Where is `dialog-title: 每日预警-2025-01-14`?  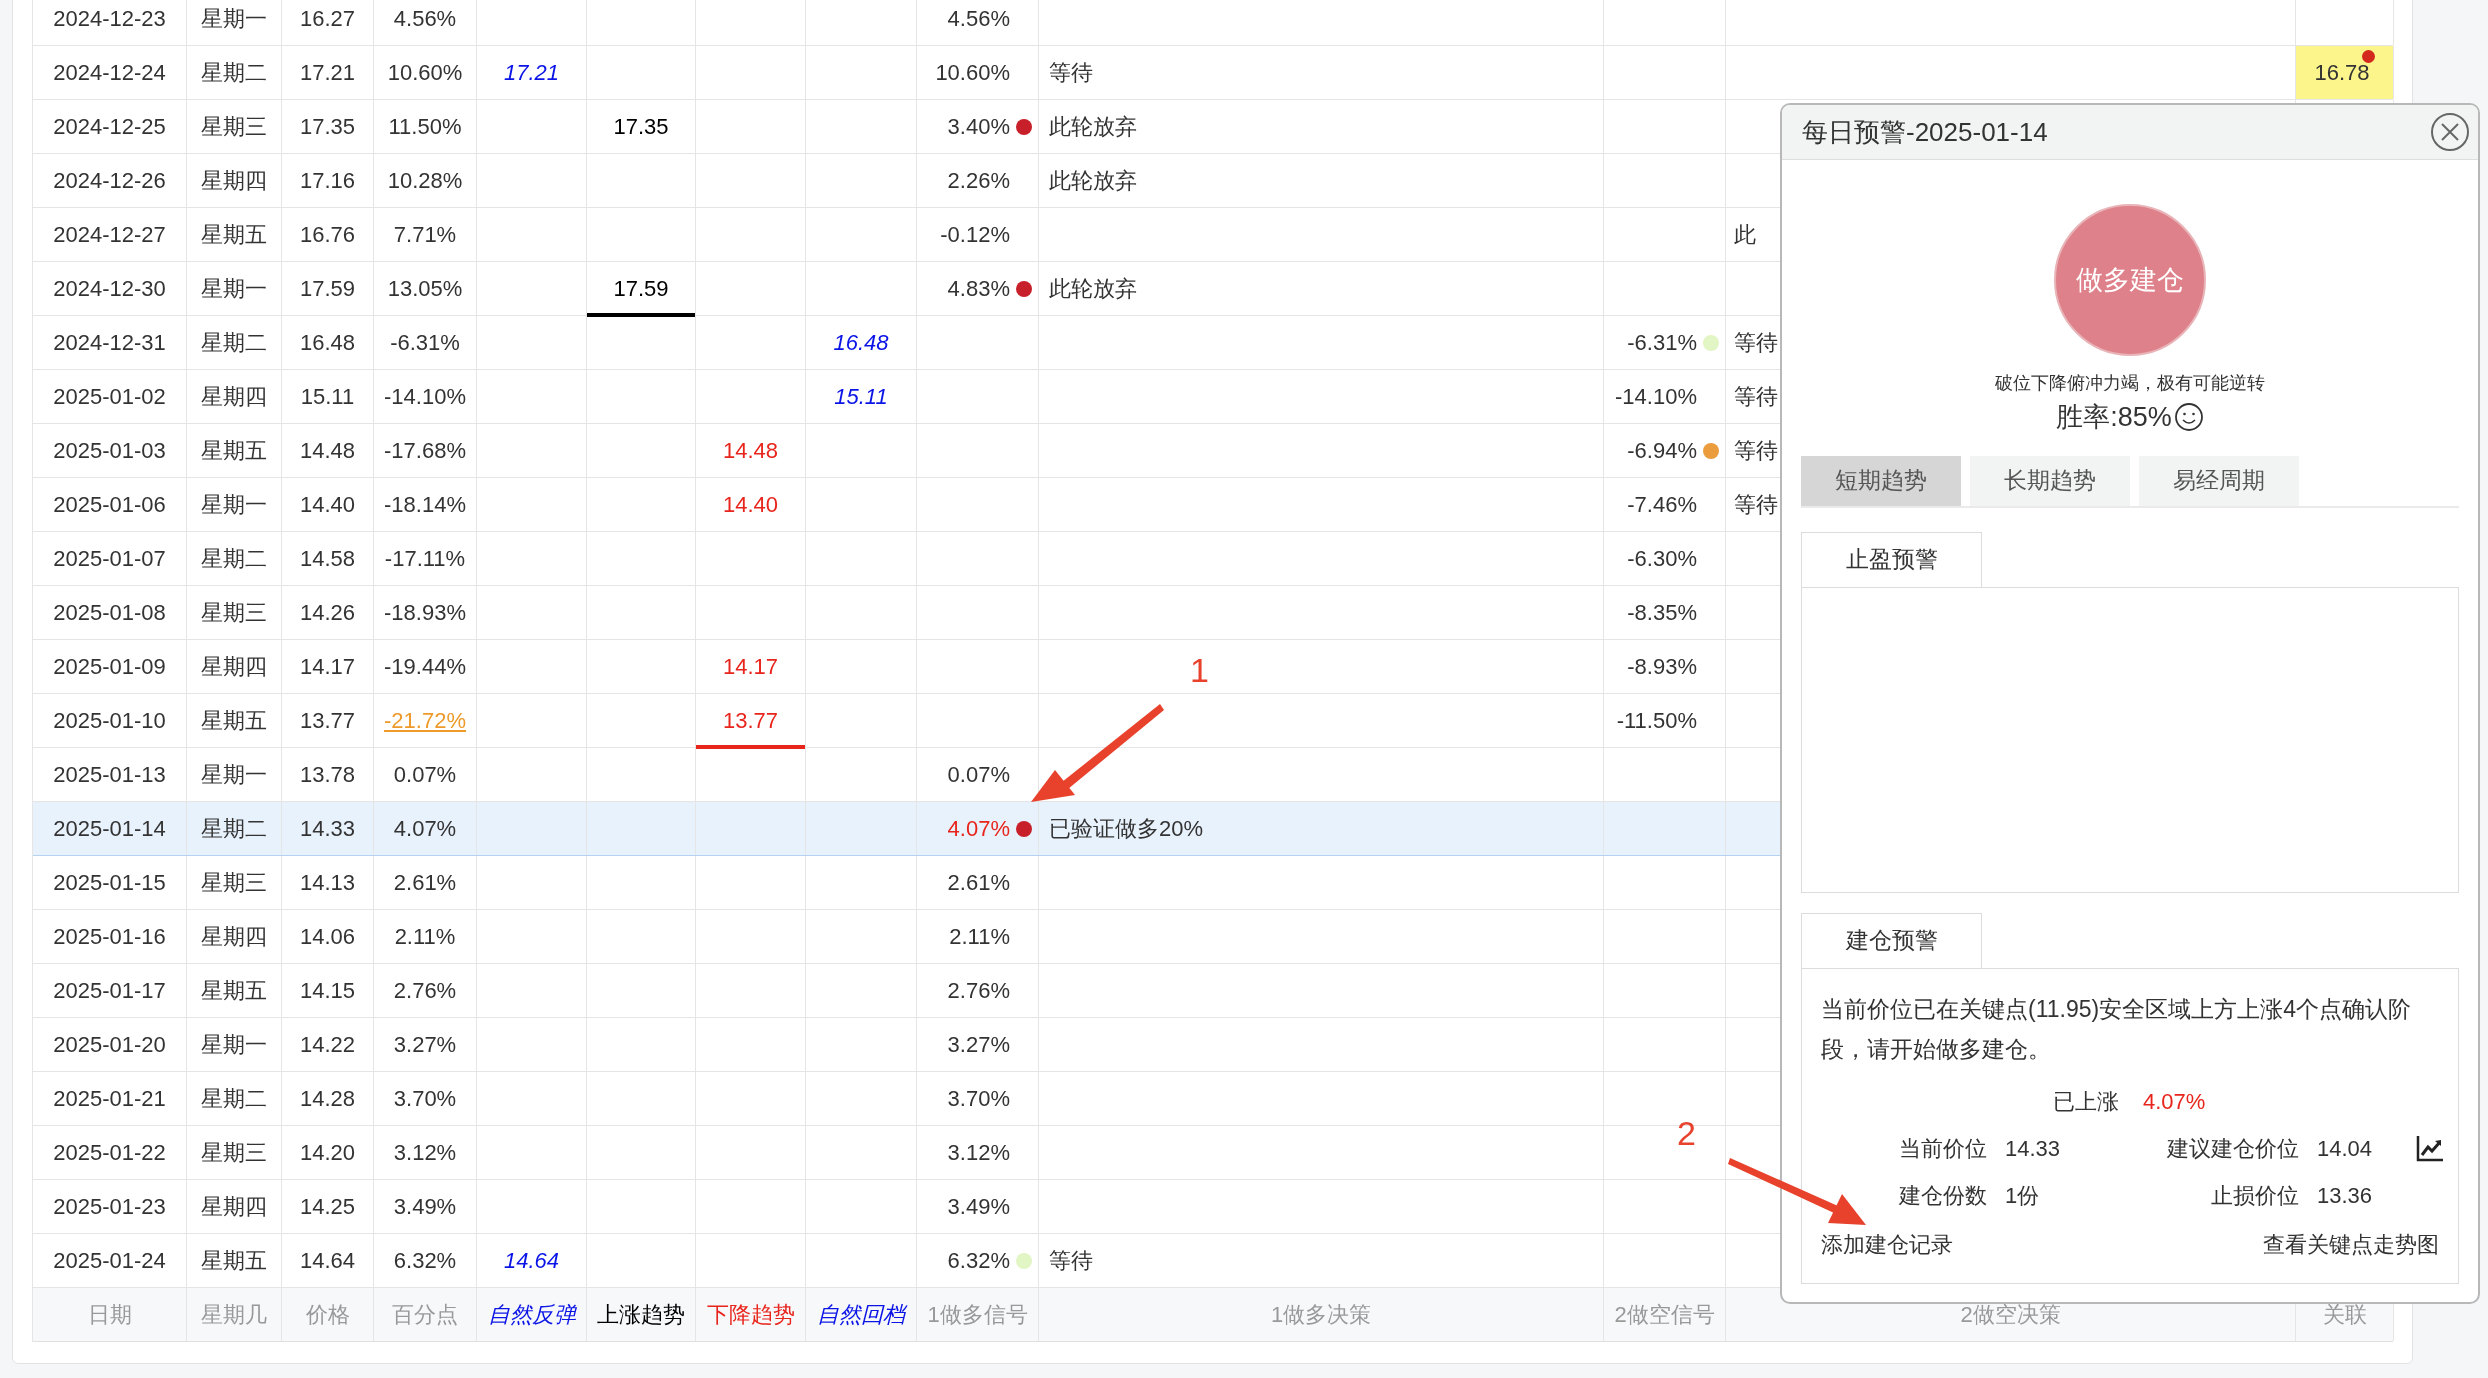
dialog-title: 每日预警-2025-01-14 is located at coordinates (1925, 132).